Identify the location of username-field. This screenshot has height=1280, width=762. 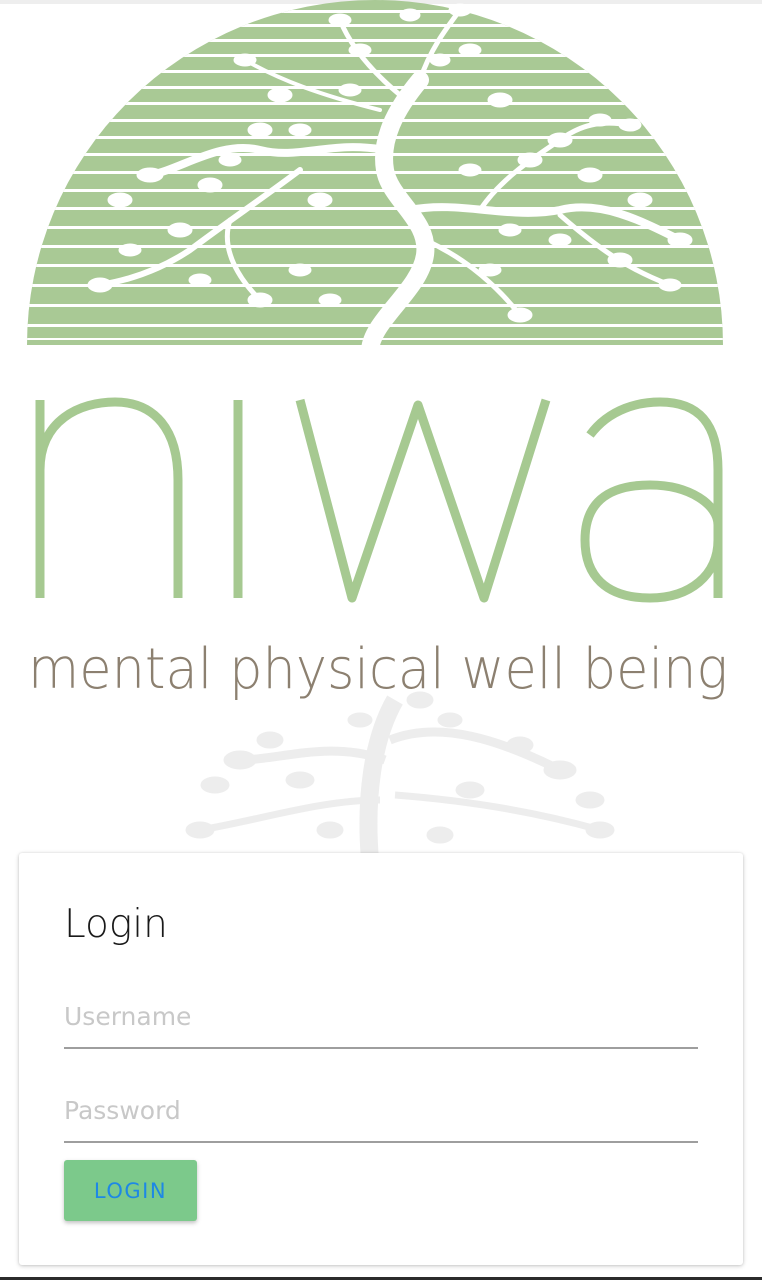
(381, 1018).